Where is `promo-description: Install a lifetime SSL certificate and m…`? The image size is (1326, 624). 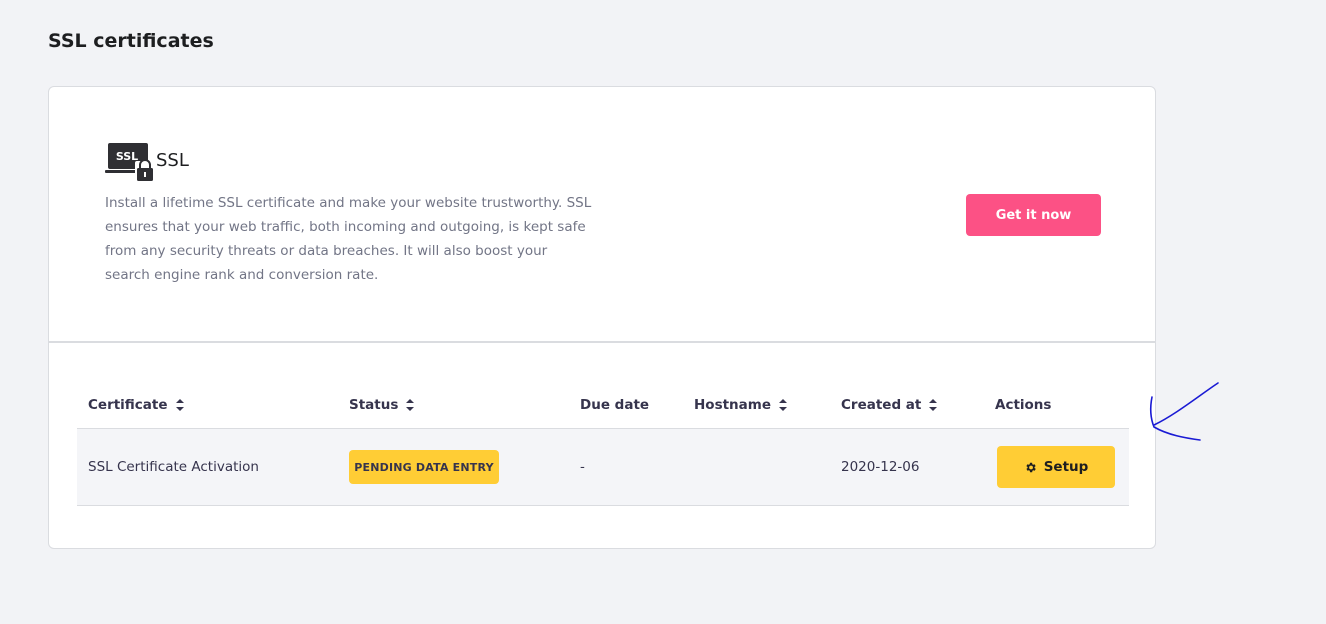
promo-description: Install a lifetime SSL certificate and m… is located at coordinates (348, 239).